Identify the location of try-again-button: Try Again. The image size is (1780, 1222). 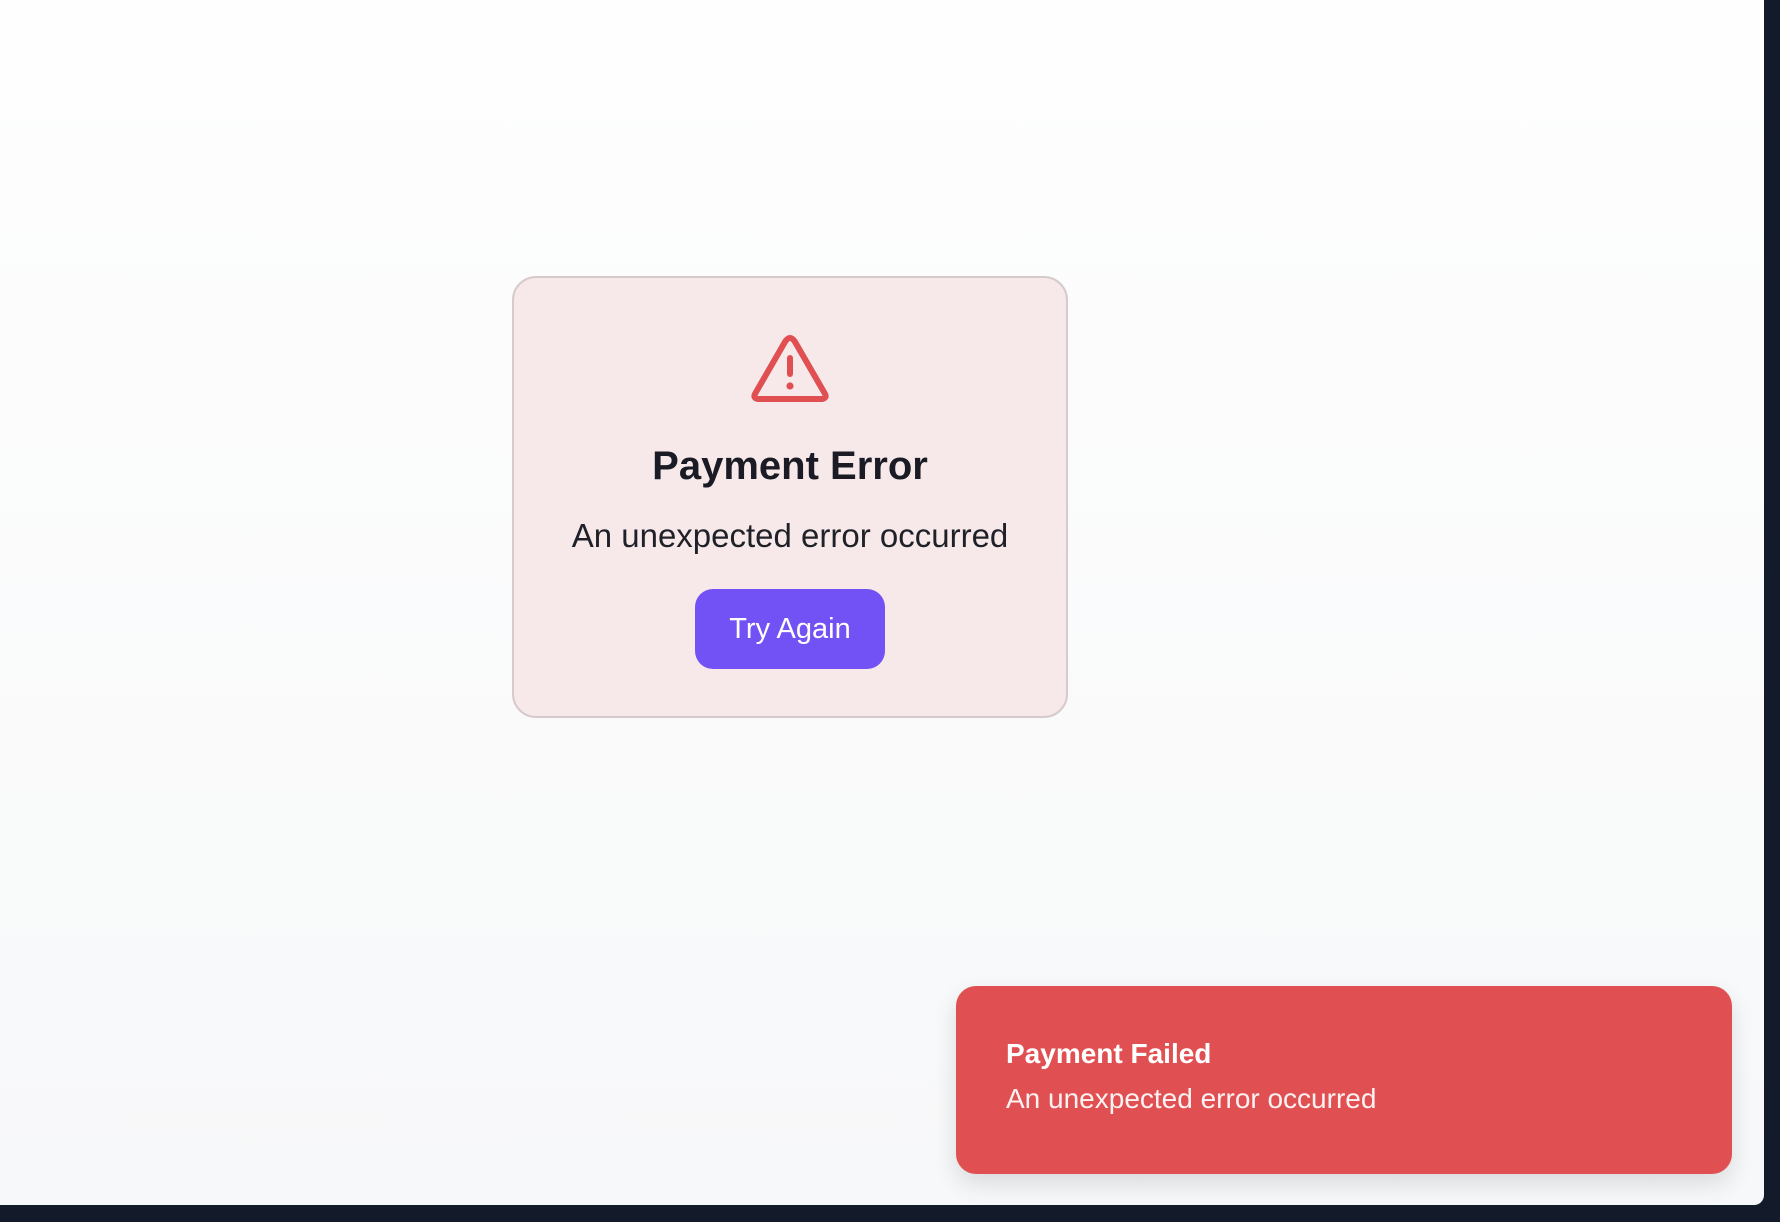
(790, 629).